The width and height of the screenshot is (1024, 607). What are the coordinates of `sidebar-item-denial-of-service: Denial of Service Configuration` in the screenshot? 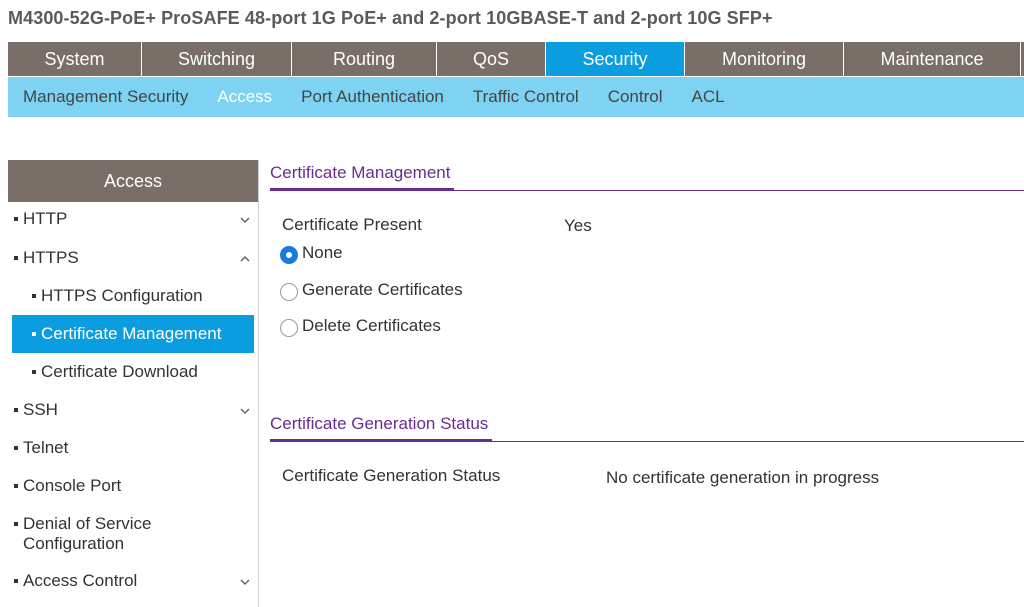 It's located at (108, 534).